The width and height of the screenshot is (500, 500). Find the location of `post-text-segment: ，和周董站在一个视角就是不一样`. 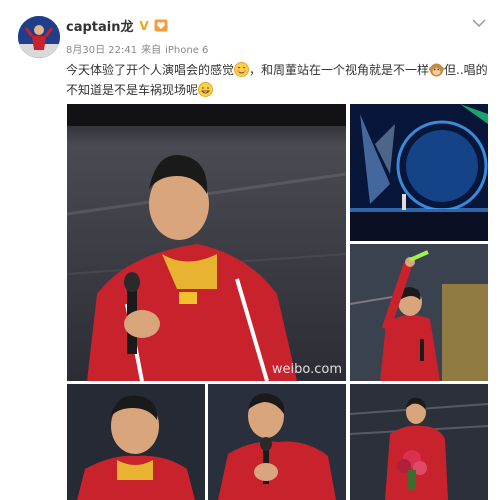

post-text-segment: ，和周董站在一个视角就是不一样 is located at coordinates (339, 70).